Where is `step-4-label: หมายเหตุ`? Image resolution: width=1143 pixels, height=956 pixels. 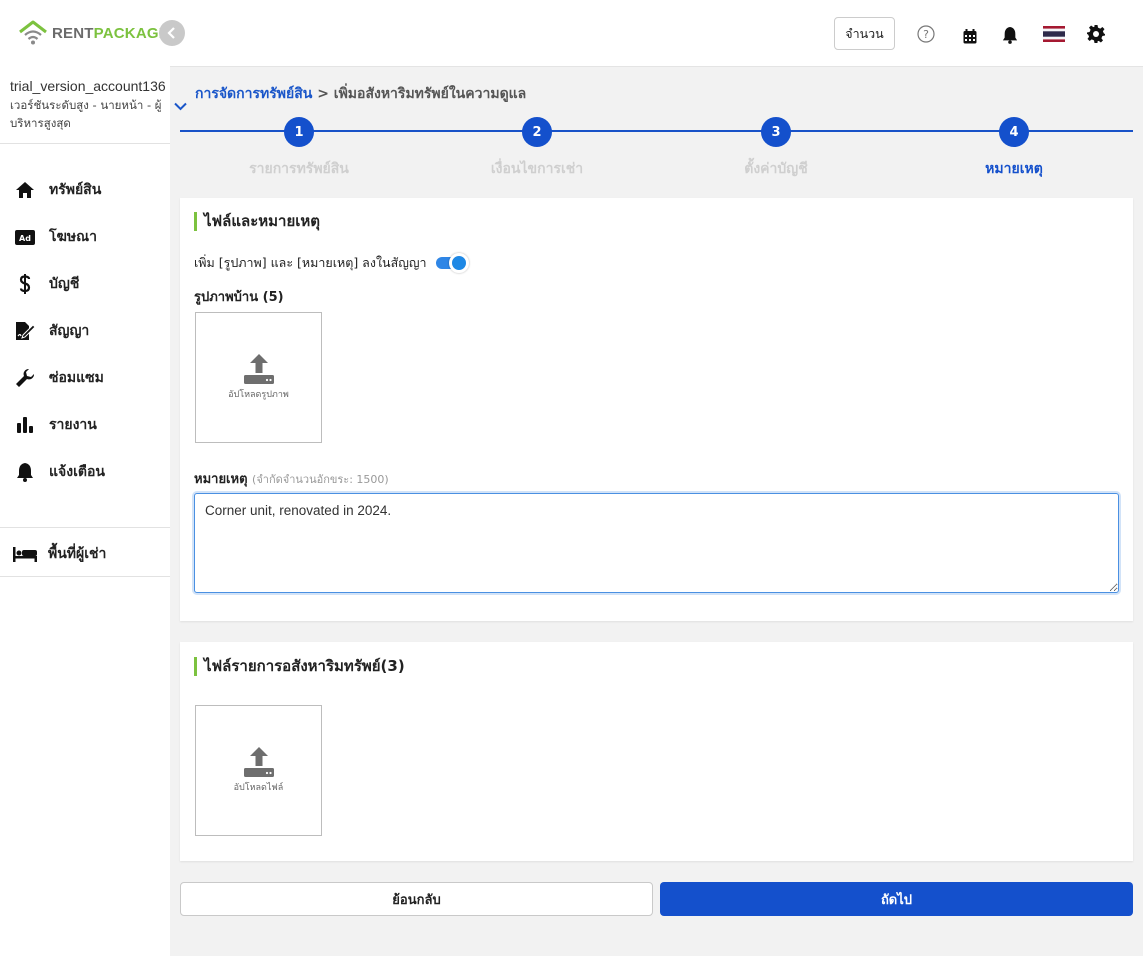
step-4-label: หมายเหตุ is located at coordinates (1014, 169).